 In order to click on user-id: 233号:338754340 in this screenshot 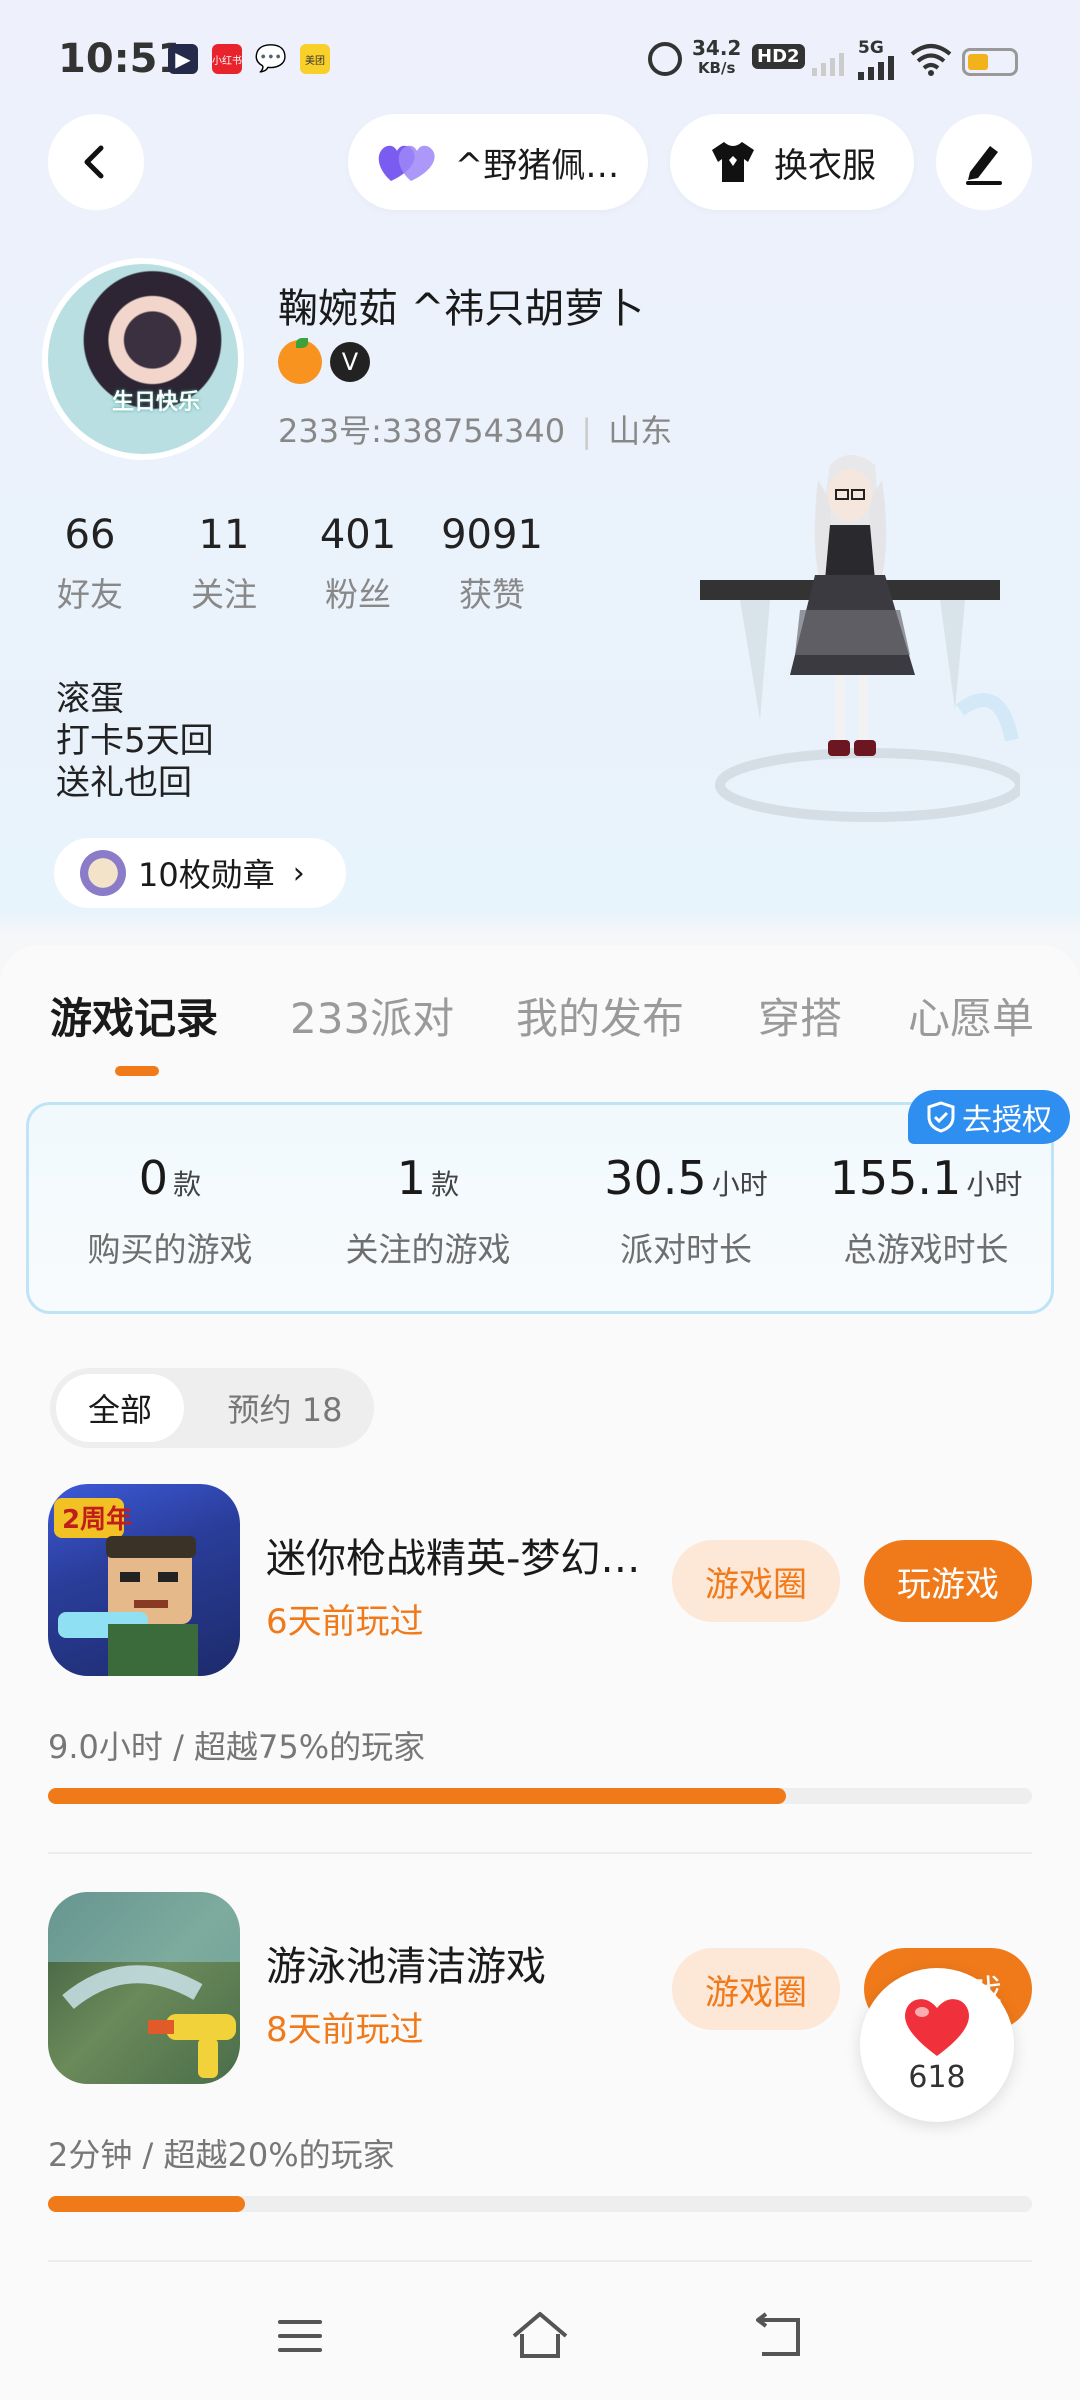, I will do `click(422, 431)`.